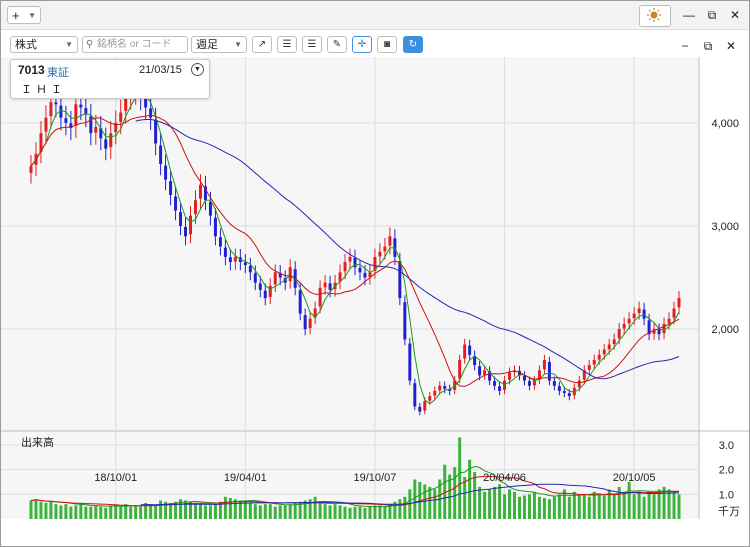 This screenshot has height=547, width=750. I want to click on align-right-button: ☰, so click(312, 44).